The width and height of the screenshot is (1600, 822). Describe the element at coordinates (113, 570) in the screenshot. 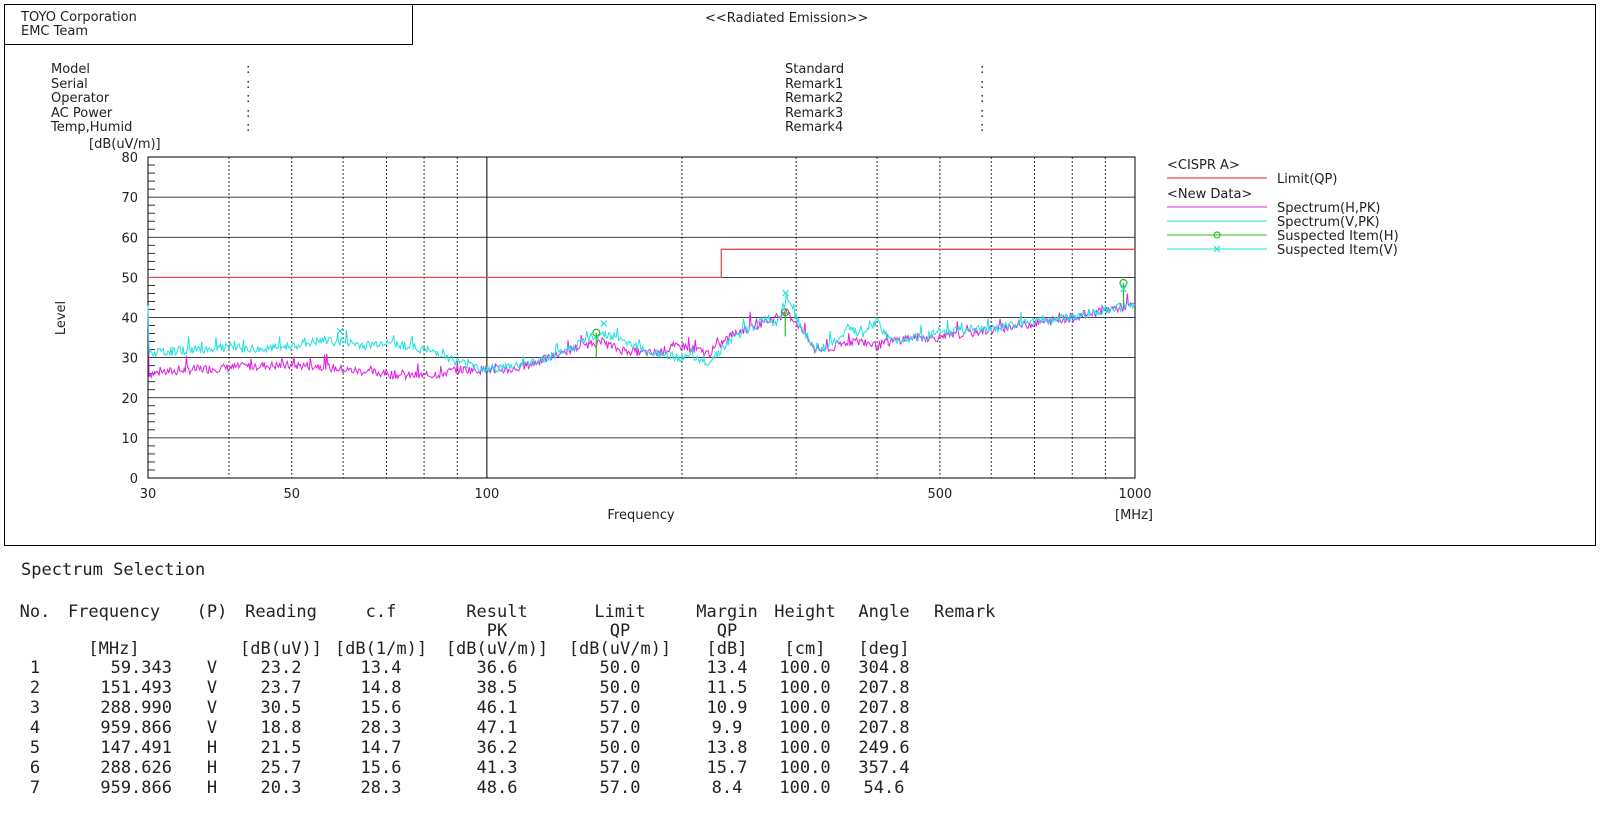

I see `table-title: Spectrum Selection` at that location.